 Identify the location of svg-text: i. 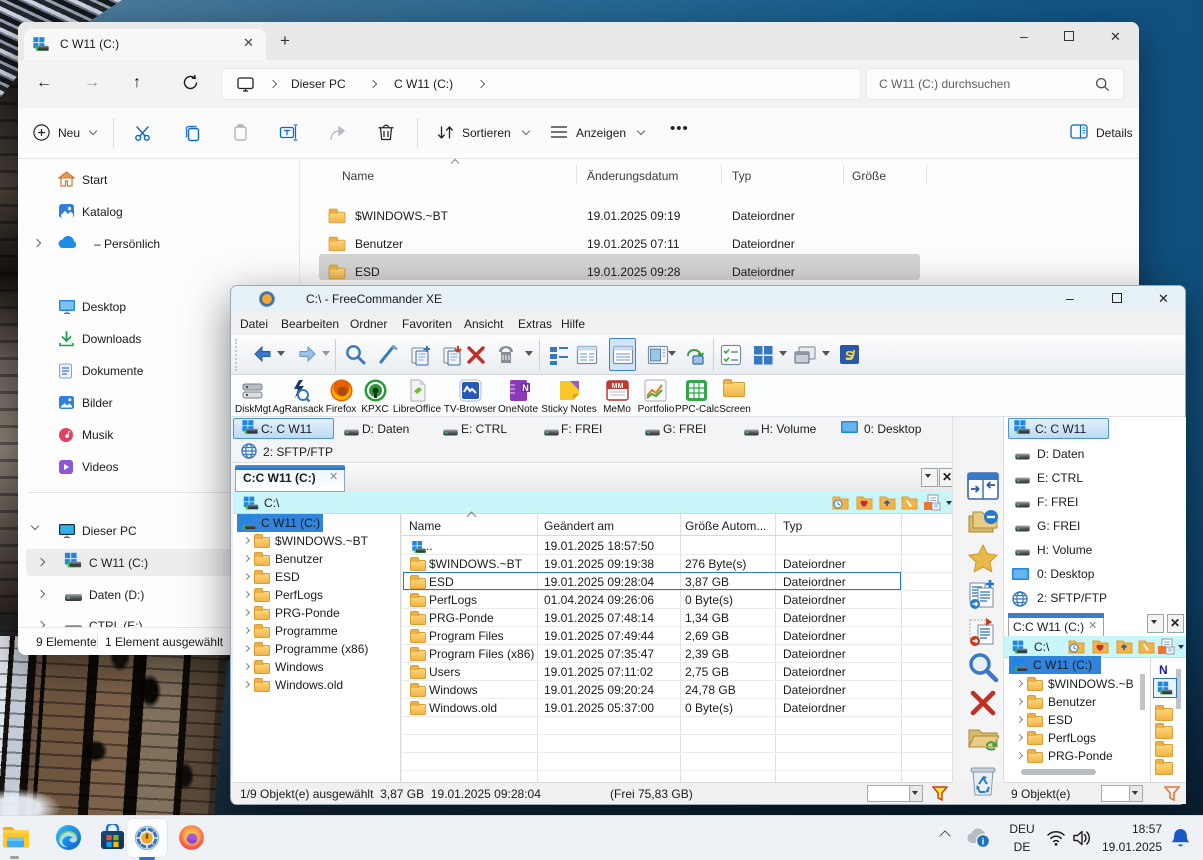
(983, 842).